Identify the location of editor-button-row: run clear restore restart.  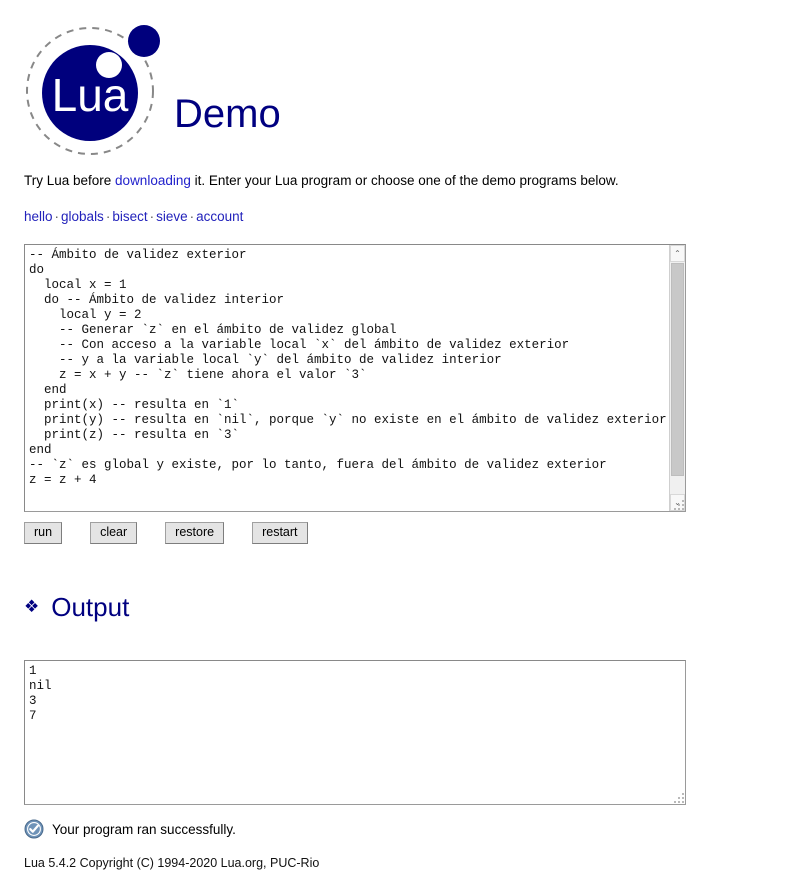
(392, 533).